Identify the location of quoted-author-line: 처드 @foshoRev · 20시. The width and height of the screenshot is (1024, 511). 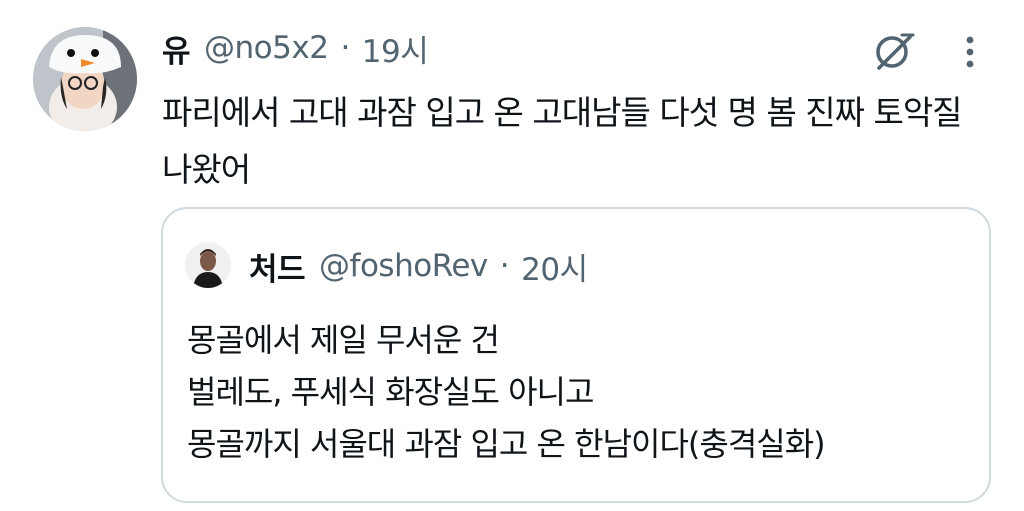
(418, 266).